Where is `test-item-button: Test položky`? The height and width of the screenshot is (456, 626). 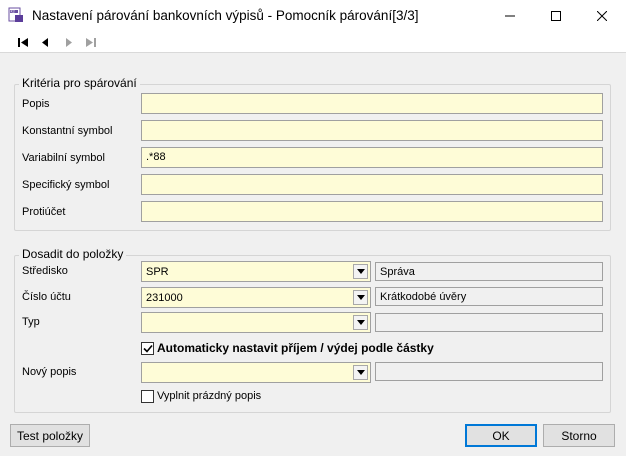 test-item-button: Test položky is located at coordinates (50, 435).